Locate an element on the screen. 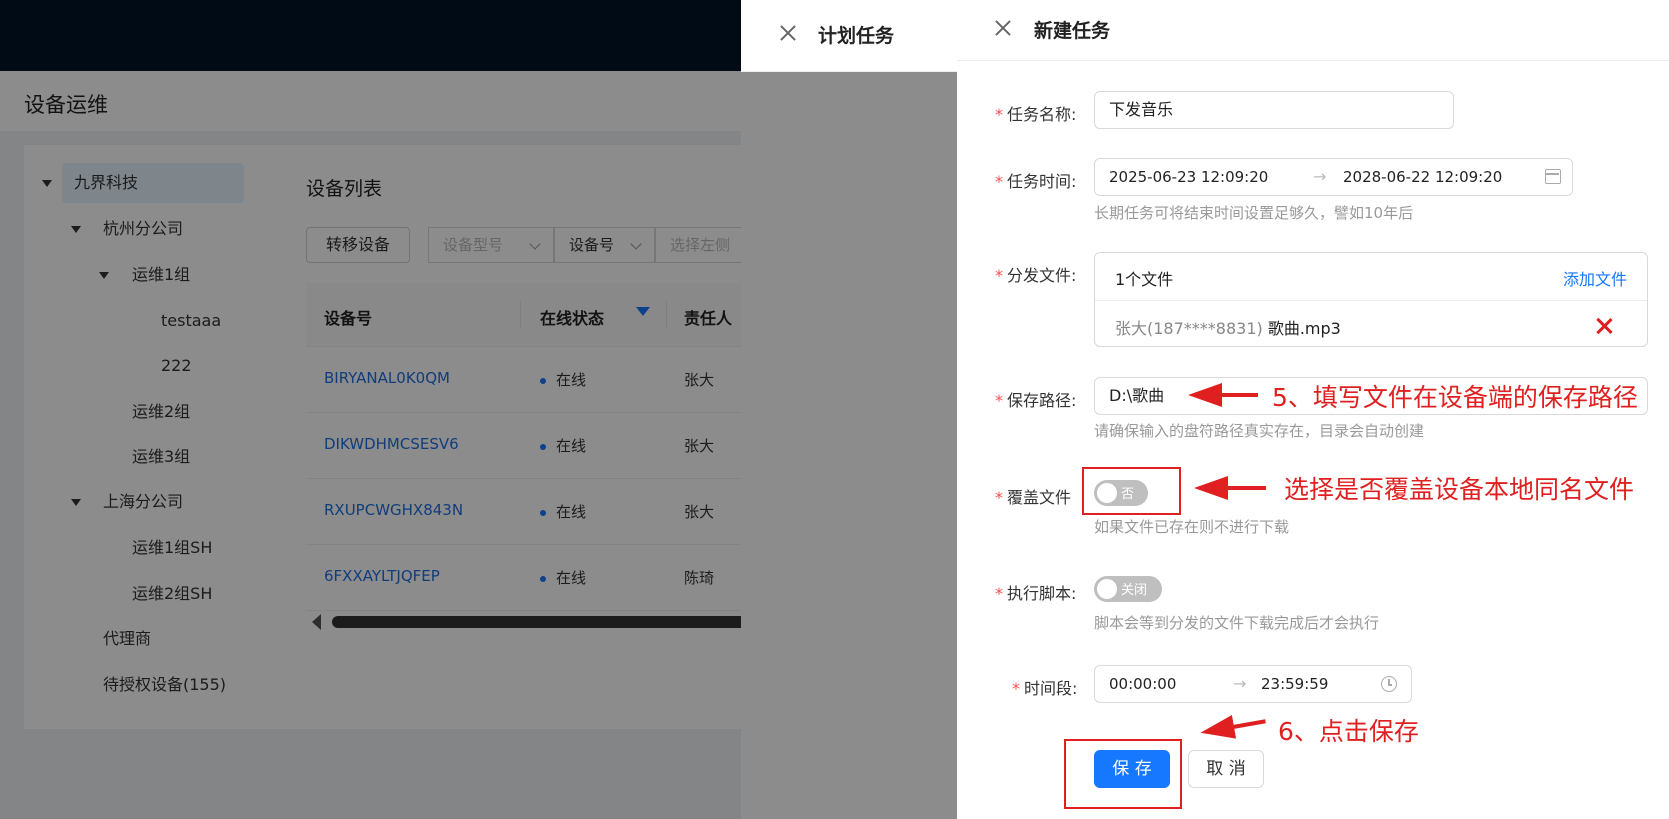 This screenshot has height=819, width=1669. new-task-title: 新建任务 is located at coordinates (1072, 31).